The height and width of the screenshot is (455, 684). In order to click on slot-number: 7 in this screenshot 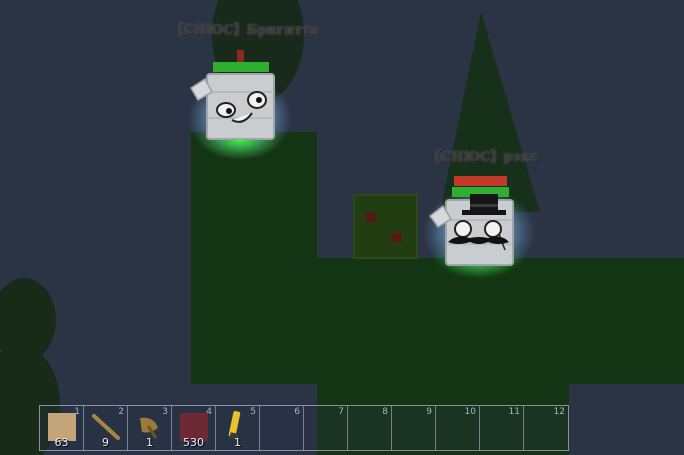, I will do `click(341, 412)`.